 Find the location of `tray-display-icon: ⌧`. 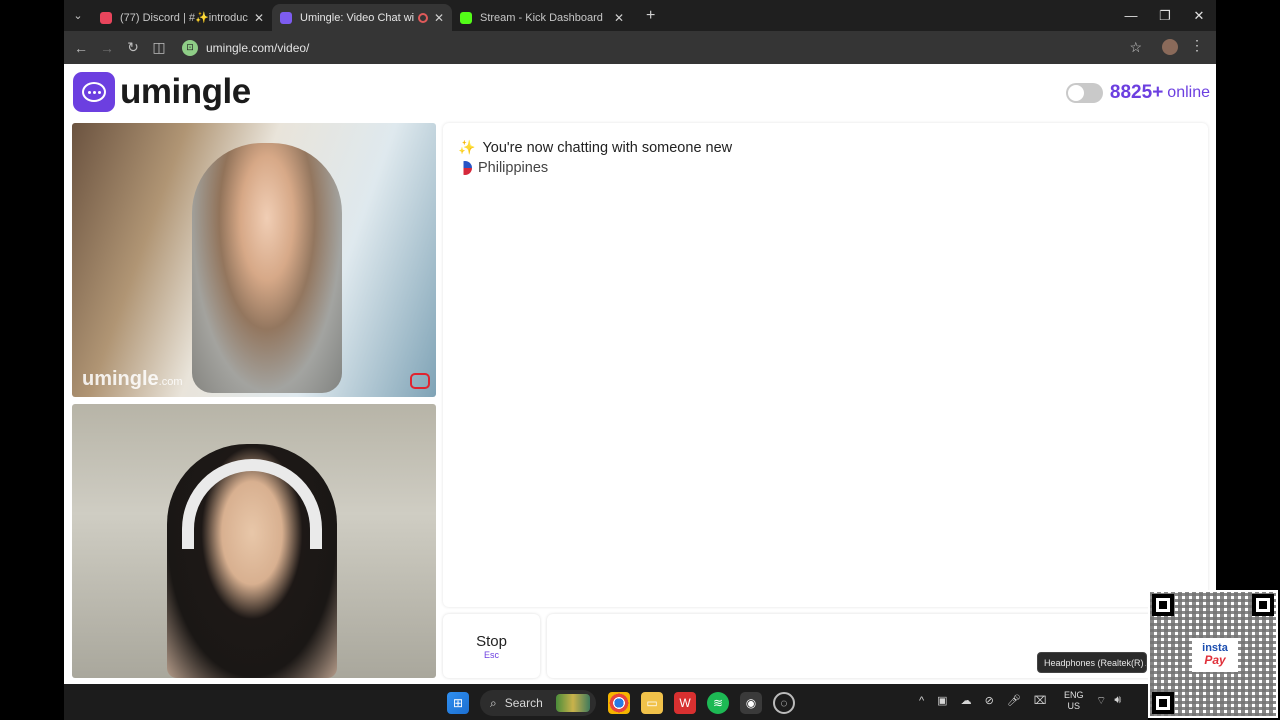

tray-display-icon: ⌧ is located at coordinates (1040, 700).